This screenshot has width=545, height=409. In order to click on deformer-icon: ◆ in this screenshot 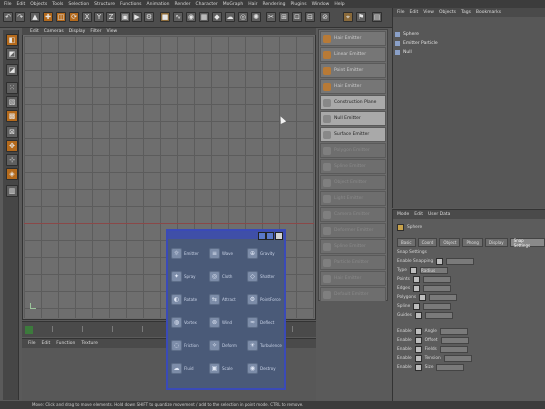, I will do `click(217, 17)`.